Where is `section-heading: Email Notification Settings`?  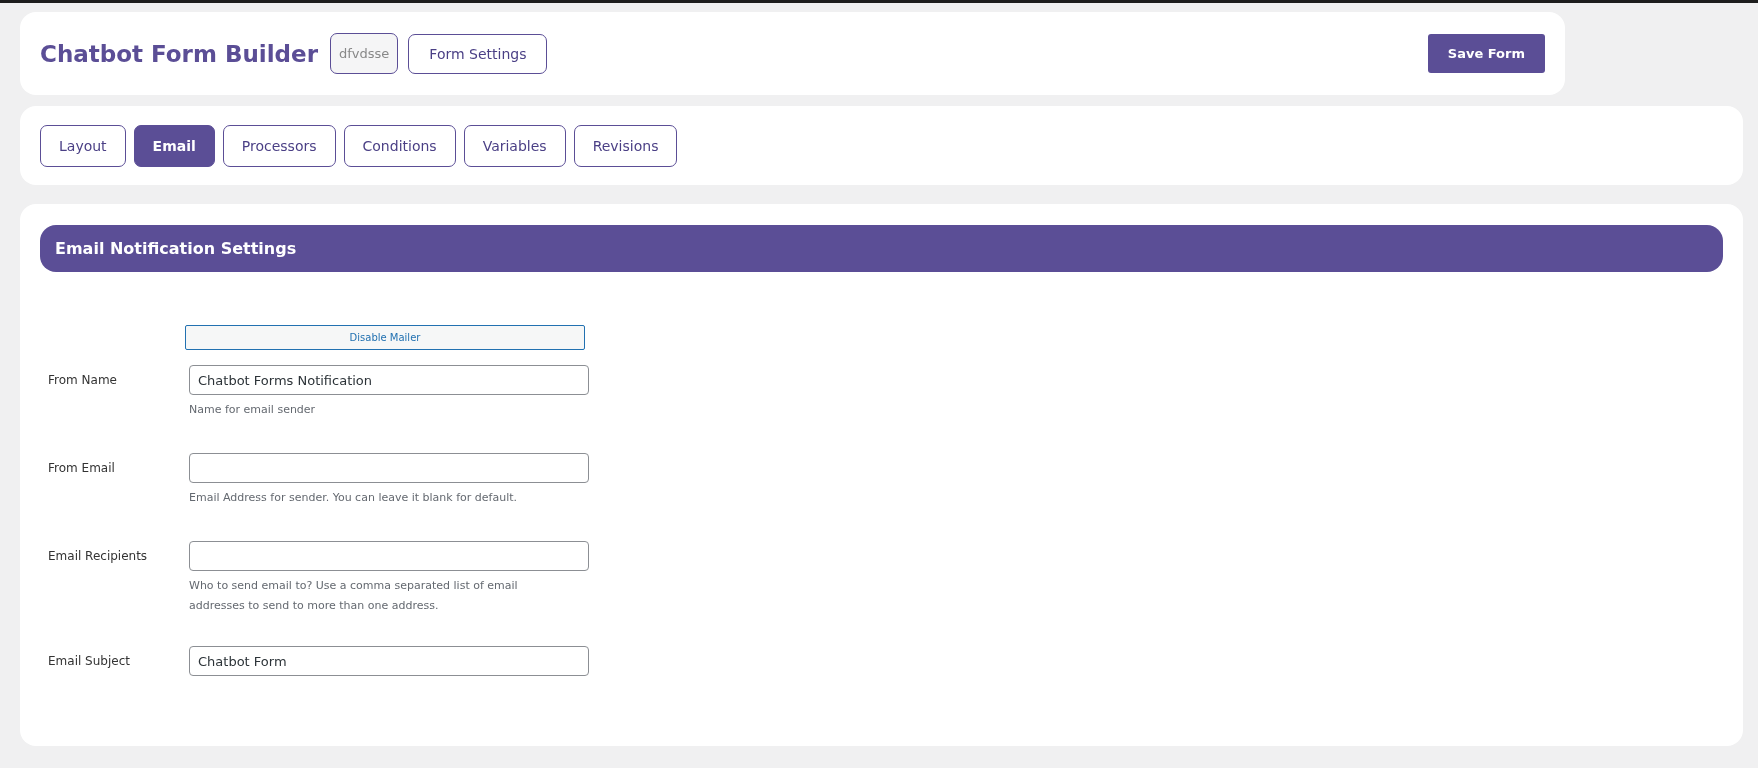 section-heading: Email Notification Settings is located at coordinates (881, 248).